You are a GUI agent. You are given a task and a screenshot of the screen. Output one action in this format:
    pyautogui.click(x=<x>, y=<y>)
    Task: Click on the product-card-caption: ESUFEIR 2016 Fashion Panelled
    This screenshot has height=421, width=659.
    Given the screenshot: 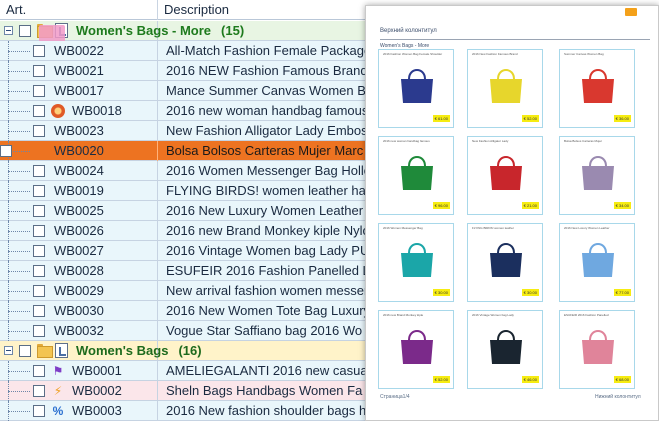 What is the action you would take?
    pyautogui.click(x=586, y=315)
    